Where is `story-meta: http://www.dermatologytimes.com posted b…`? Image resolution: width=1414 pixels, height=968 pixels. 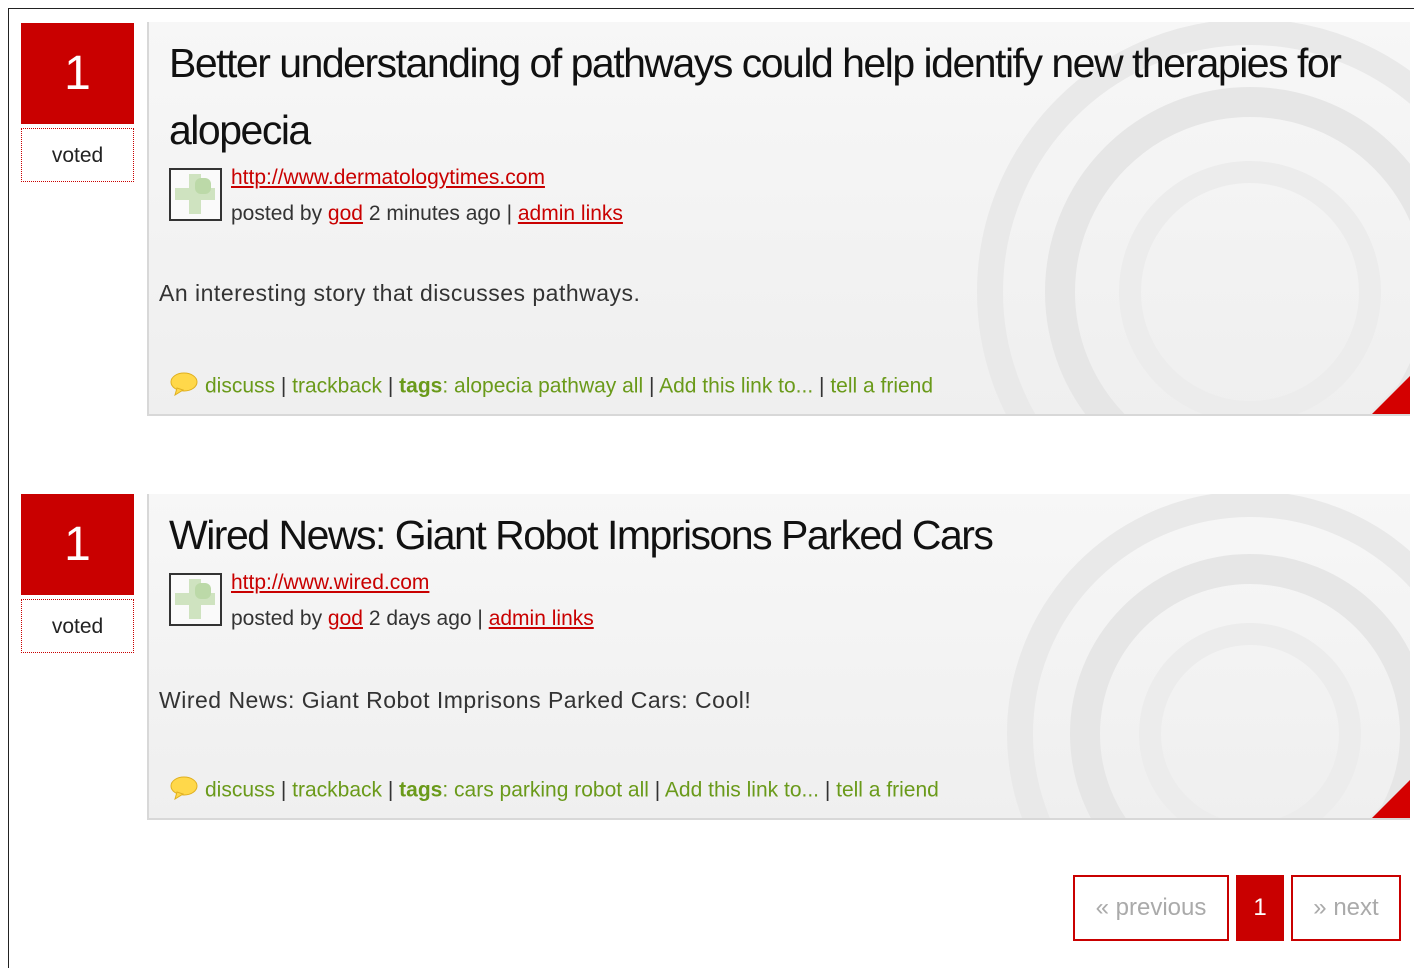 story-meta: http://www.dermatologytimes.com posted b… is located at coordinates (789, 195).